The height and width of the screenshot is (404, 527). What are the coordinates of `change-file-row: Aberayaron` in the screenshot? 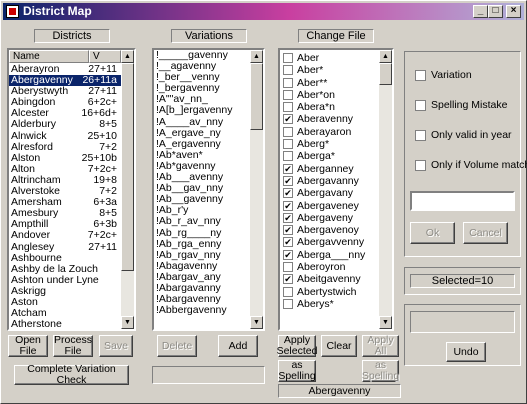 It's located at (329, 132).